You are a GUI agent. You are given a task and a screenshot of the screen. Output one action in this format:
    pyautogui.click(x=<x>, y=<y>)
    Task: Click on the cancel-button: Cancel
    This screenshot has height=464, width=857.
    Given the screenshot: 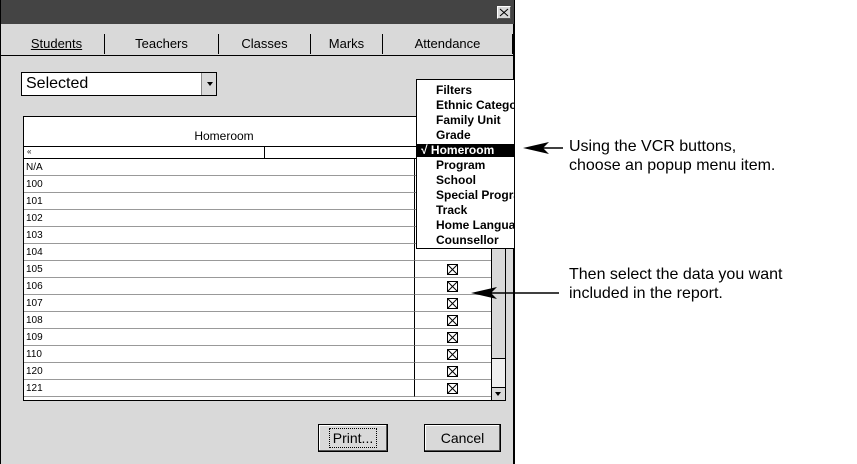 What is the action you would take?
    pyautogui.click(x=462, y=438)
    